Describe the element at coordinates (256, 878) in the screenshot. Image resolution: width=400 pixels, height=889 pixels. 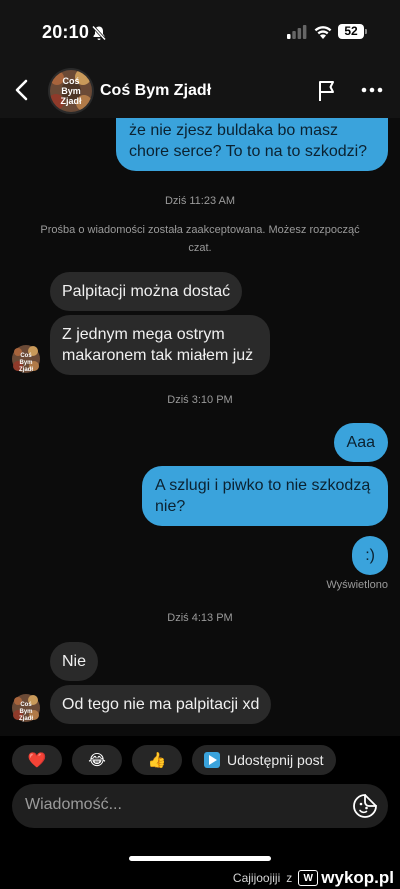
I see `watermark-user: Cajijoojiji` at that location.